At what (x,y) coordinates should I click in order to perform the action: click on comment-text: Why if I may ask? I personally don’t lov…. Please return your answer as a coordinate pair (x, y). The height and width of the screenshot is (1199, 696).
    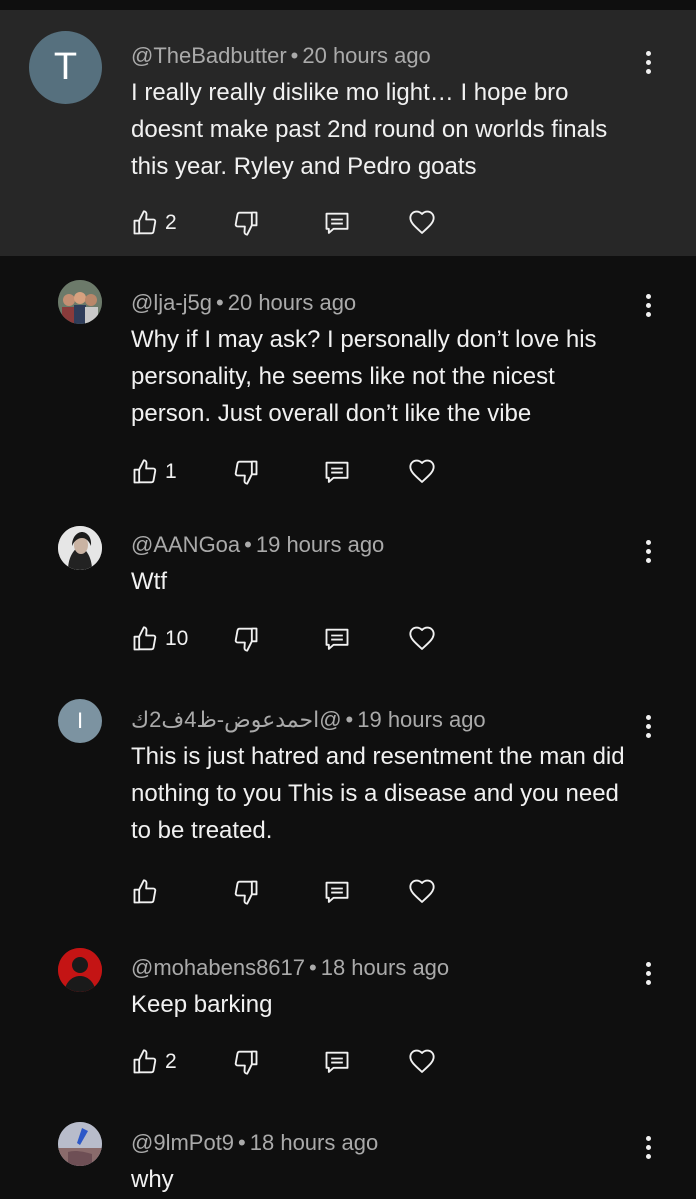
    Looking at the image, I should click on (364, 376).